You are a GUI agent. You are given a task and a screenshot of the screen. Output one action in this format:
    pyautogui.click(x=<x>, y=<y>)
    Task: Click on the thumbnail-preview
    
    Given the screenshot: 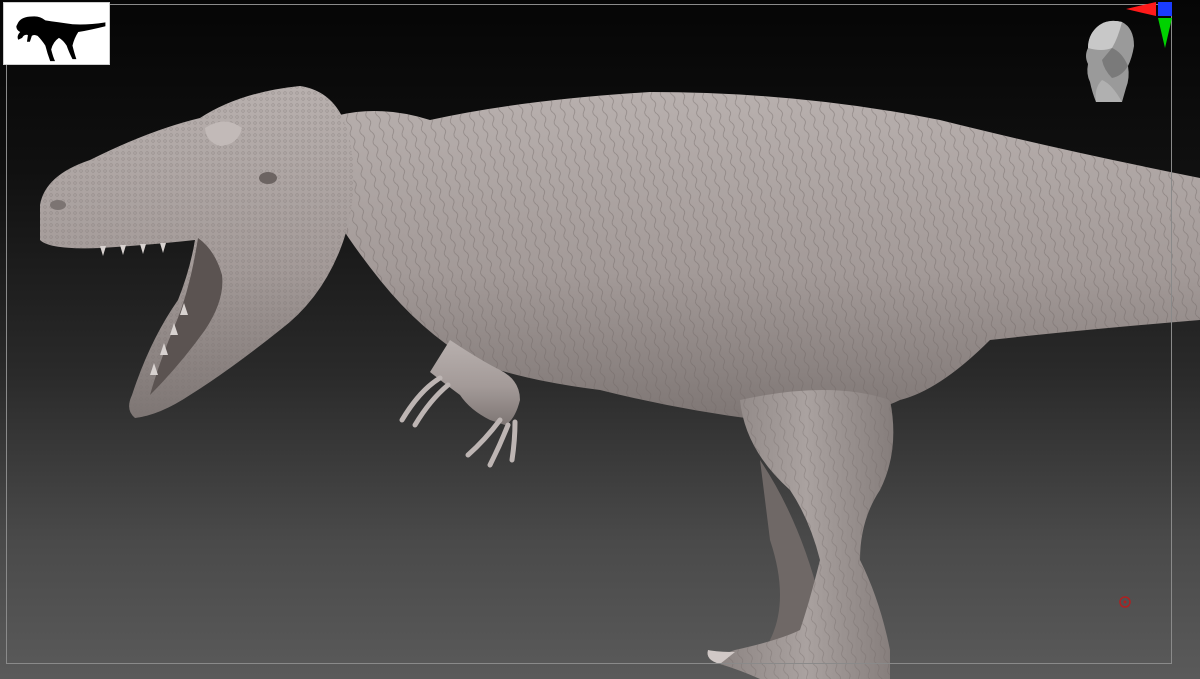 What is the action you would take?
    pyautogui.click(x=56, y=33)
    